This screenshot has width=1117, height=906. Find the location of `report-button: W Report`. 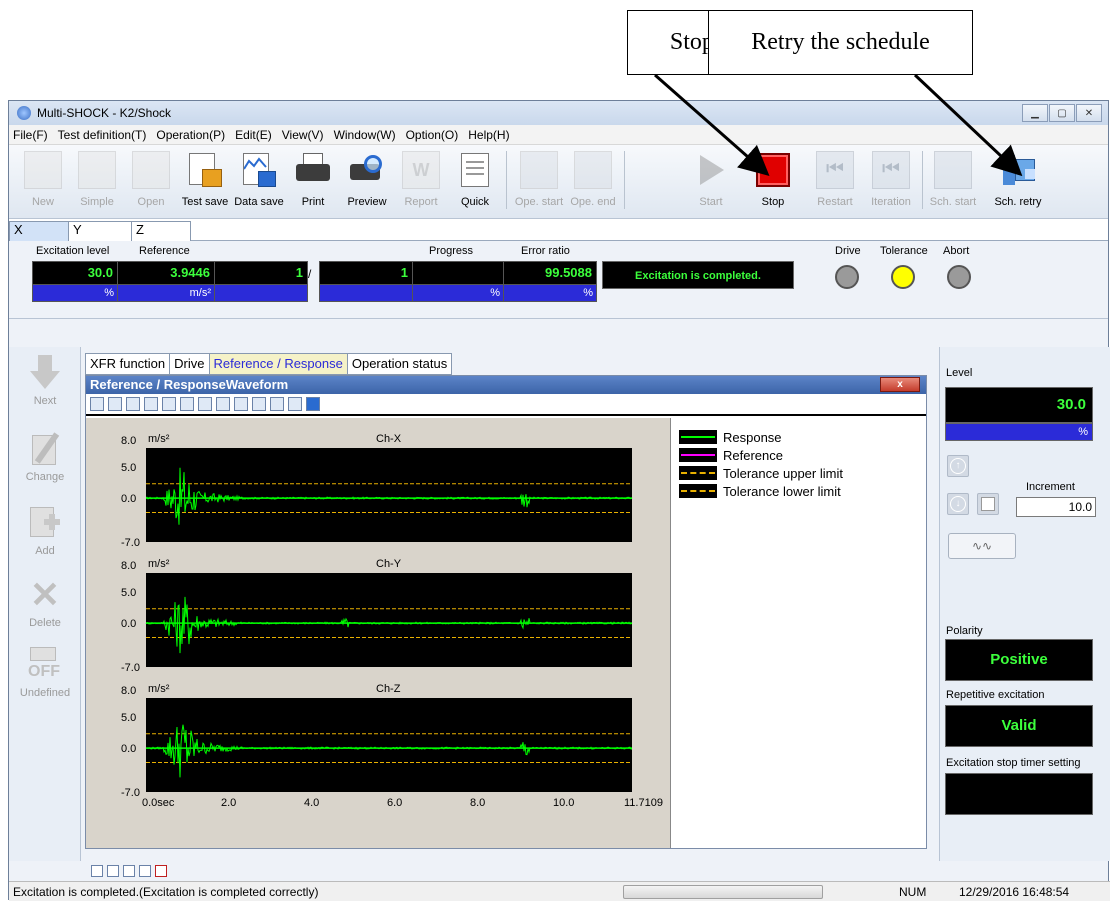

report-button: W Report is located at coordinates (421, 180).